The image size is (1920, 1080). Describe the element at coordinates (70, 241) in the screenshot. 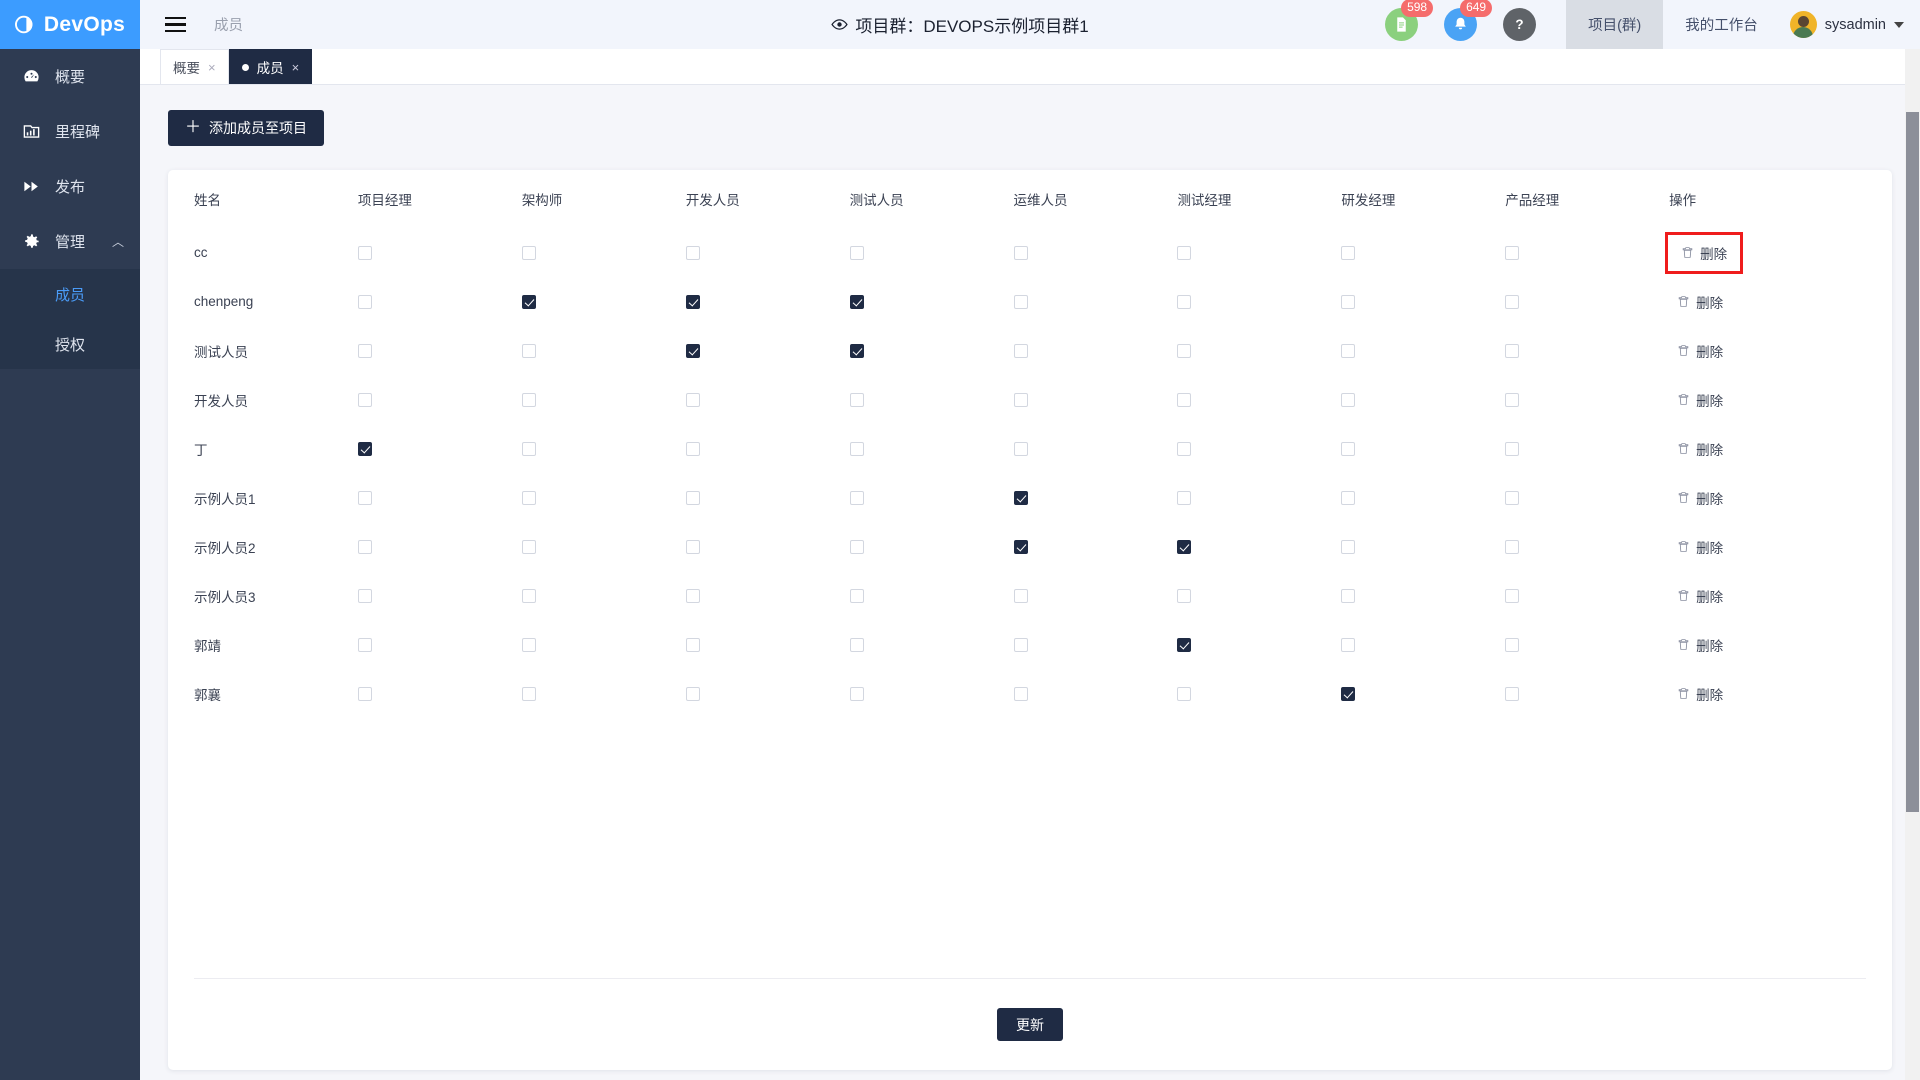

I see `sidebar-item-manage: 管理 ︿` at that location.